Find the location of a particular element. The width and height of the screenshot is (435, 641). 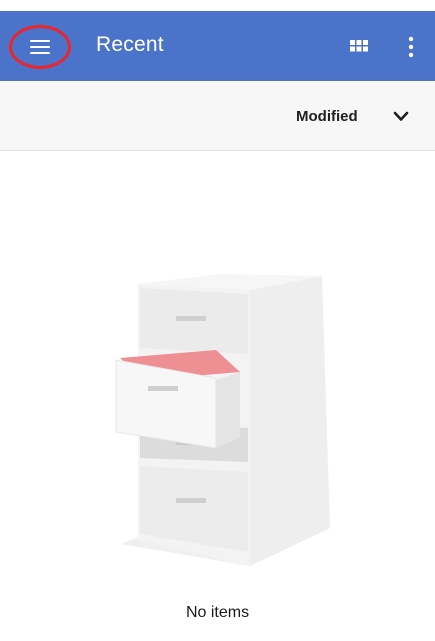

empty-state-message: No items is located at coordinates (217, 612).